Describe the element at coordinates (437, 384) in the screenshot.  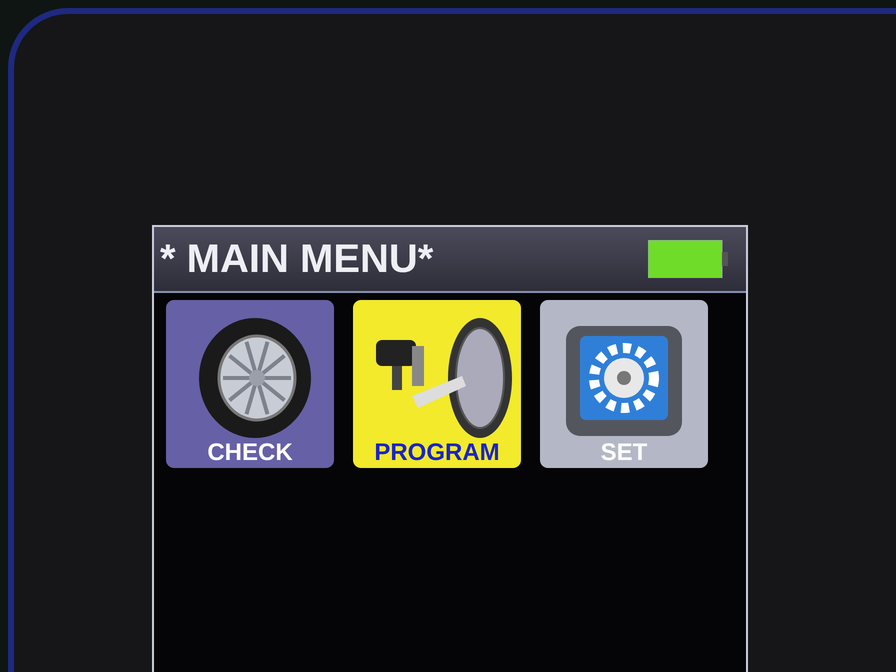
I see `menu-tile: PROGRAM` at that location.